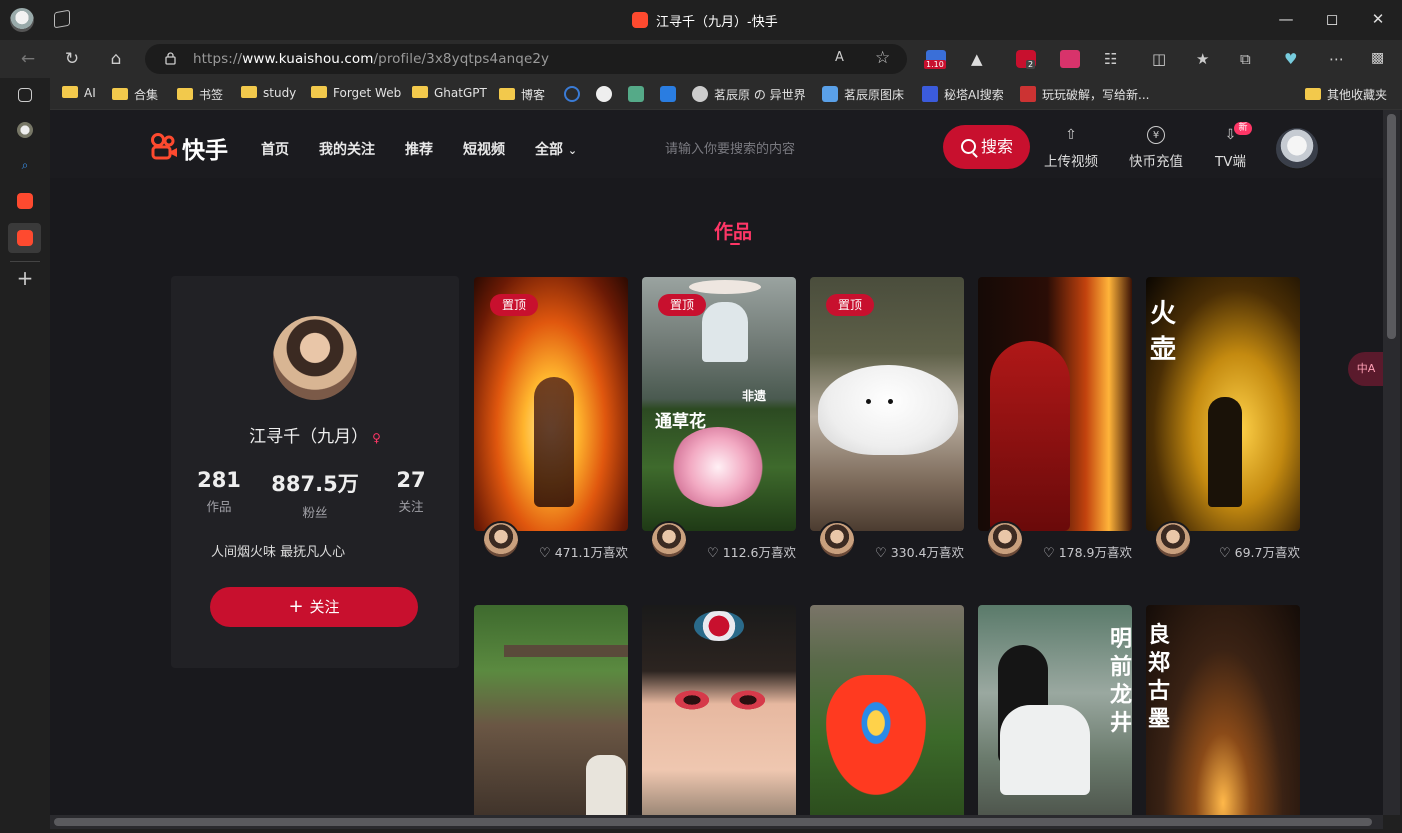 The image size is (1402, 833). Describe the element at coordinates (22, 20) in the screenshot. I see `browser-profile-avatar` at that location.